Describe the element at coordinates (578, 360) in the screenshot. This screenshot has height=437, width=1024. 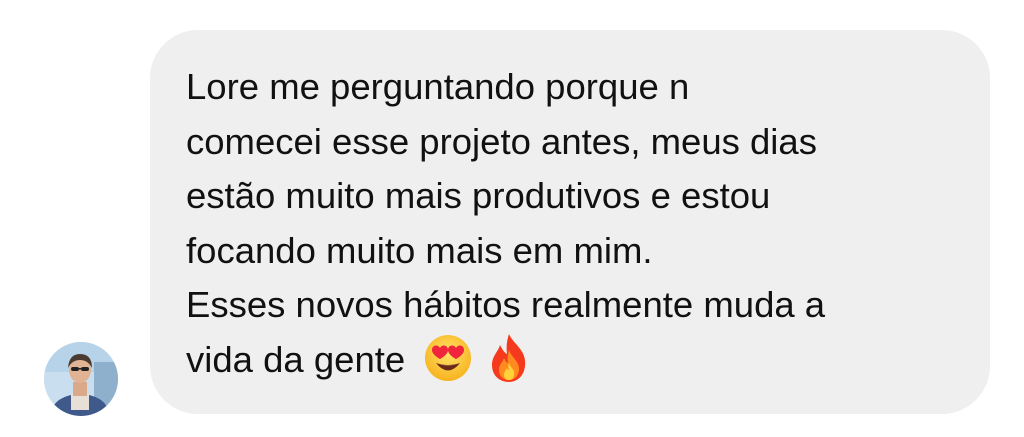
I see `message-last-line: vida da gente` at that location.